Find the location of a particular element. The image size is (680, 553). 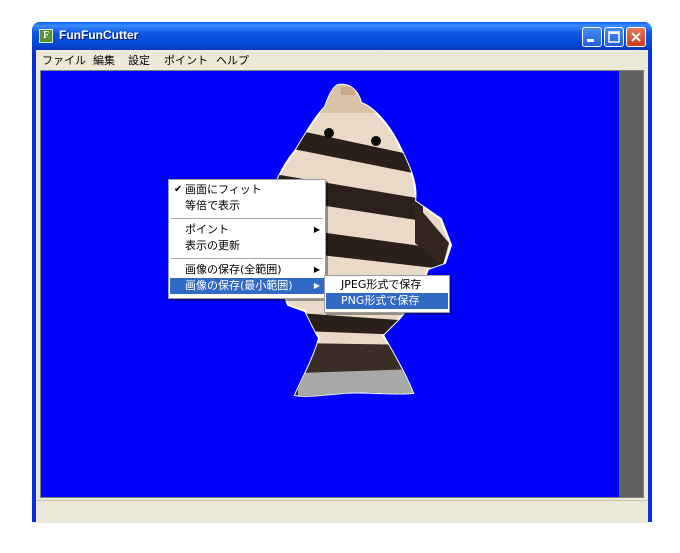

menu-item-refresh: 表示の更新 is located at coordinates (247, 246).